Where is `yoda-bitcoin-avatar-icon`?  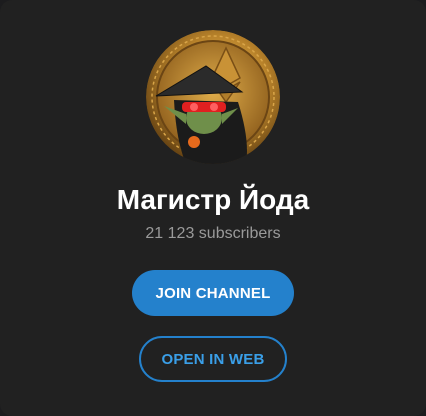 yoda-bitcoin-avatar-icon is located at coordinates (213, 97).